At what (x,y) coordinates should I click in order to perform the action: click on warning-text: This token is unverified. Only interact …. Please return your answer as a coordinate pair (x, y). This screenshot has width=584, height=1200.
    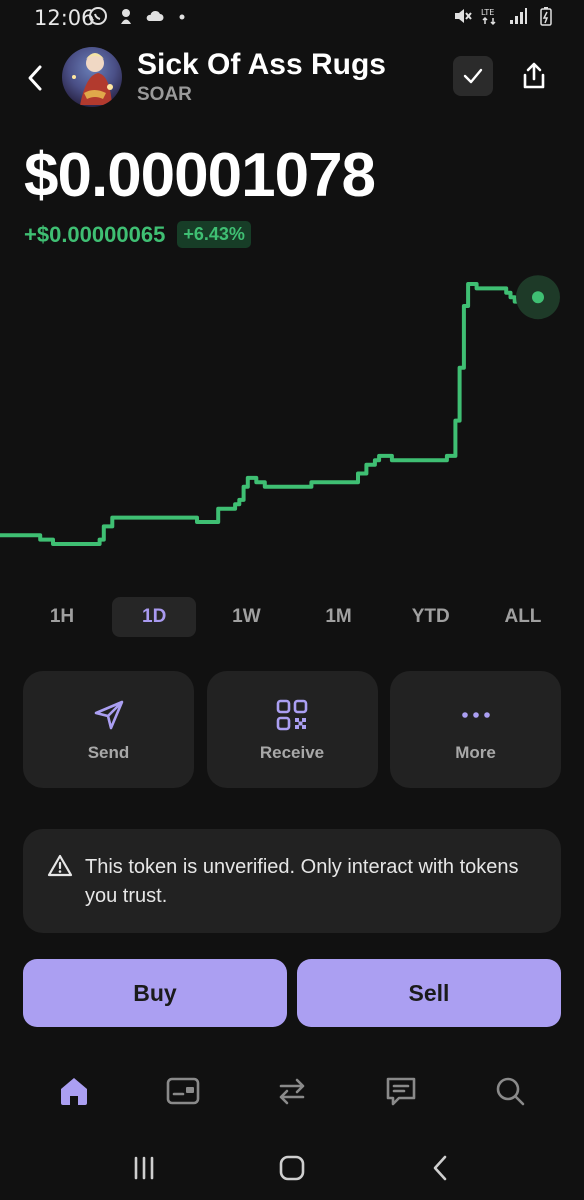
    Looking at the image, I should click on (302, 881).